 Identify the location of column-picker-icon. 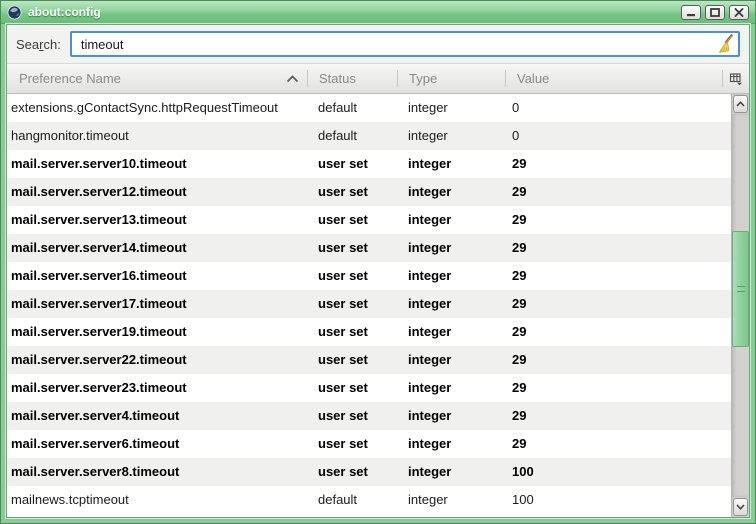
(735, 78).